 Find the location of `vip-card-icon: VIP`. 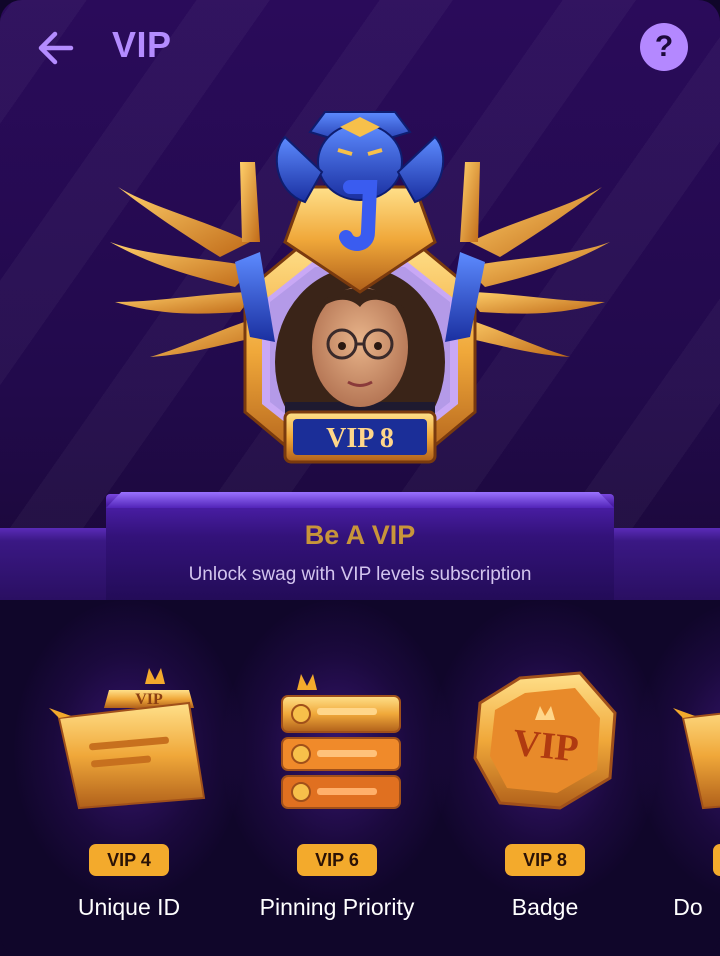

vip-card-icon: VIP is located at coordinates (127, 739).